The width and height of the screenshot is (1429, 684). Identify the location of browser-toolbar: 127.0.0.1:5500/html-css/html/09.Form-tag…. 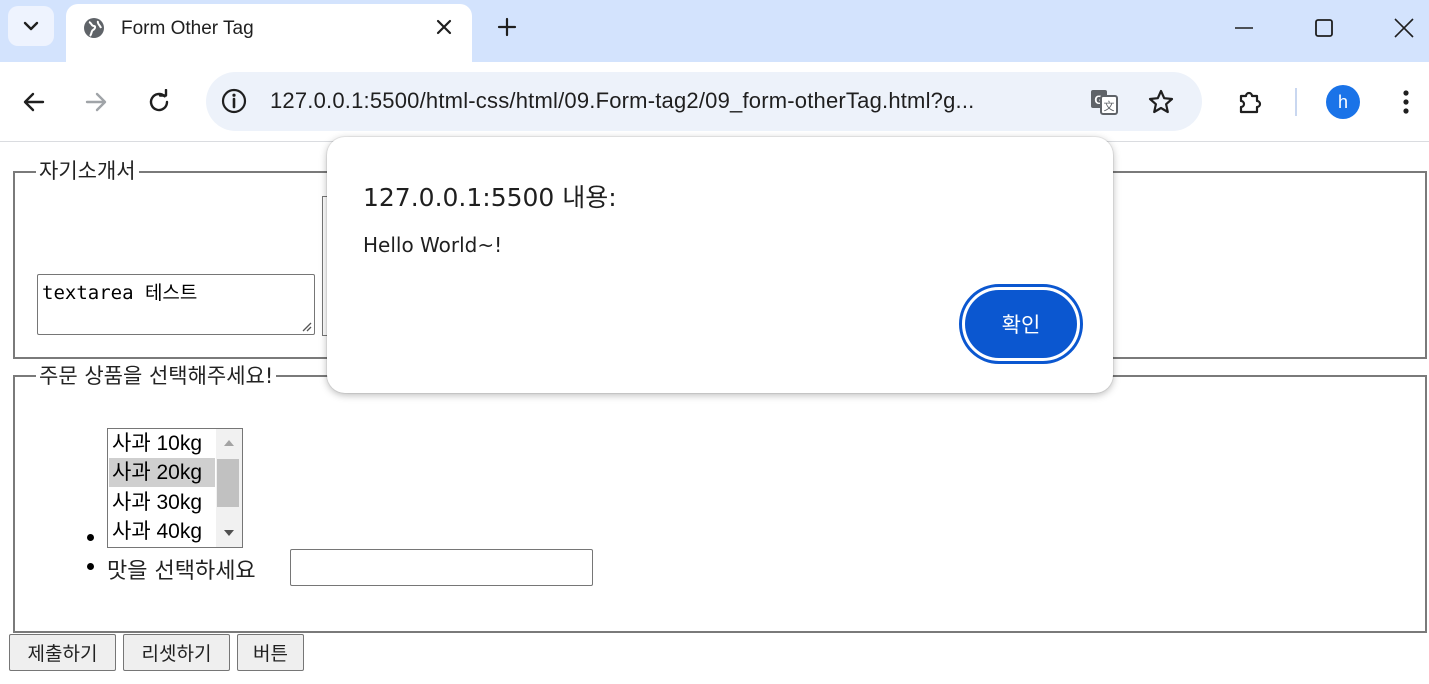
(714, 102).